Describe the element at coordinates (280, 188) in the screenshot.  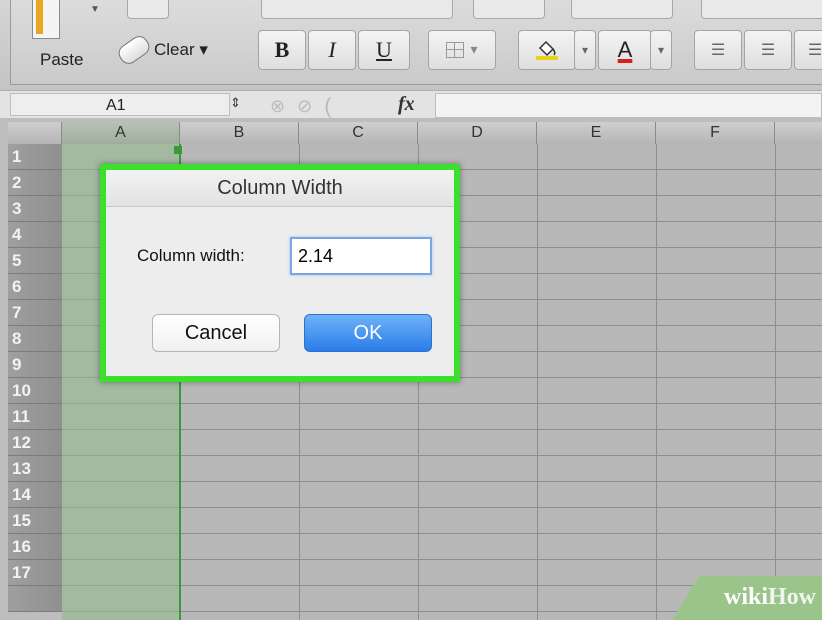
I see `dialog-title: Column Width` at that location.